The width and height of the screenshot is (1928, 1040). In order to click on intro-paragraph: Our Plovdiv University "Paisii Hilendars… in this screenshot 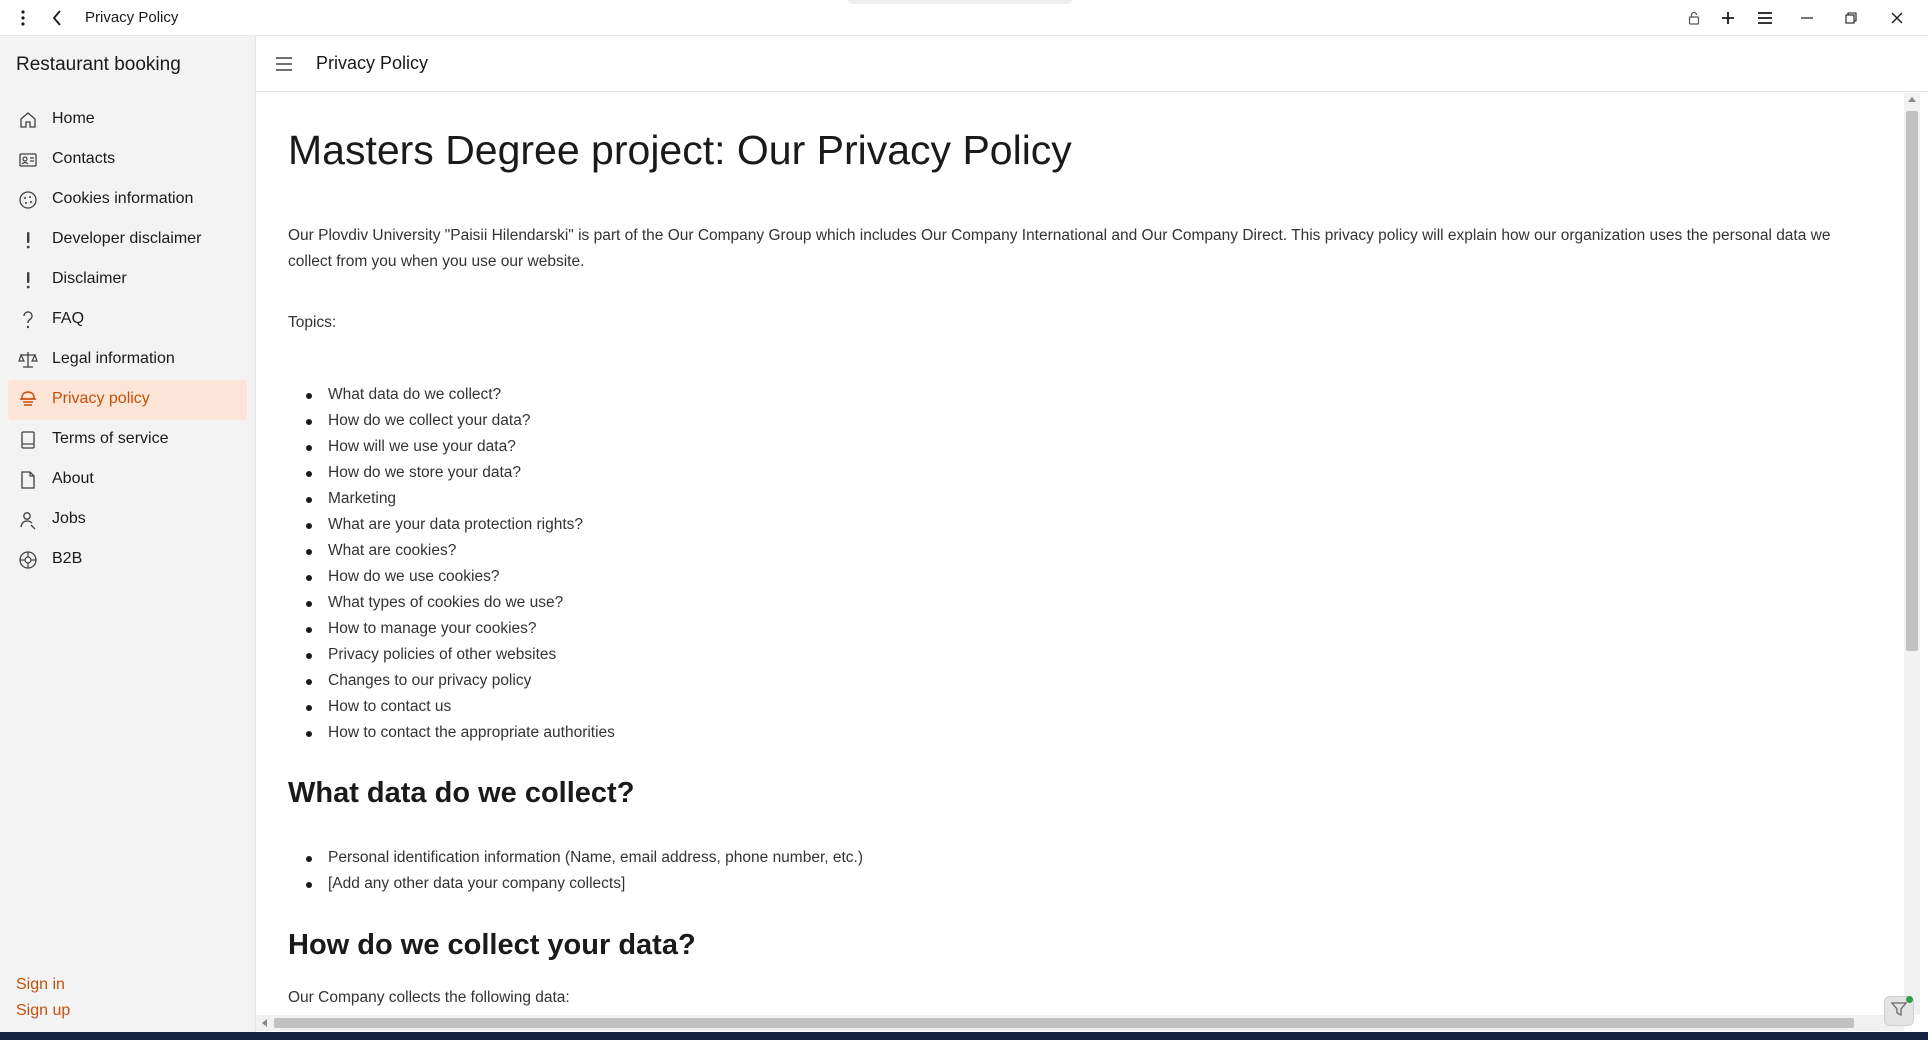, I will do `click(1059, 248)`.